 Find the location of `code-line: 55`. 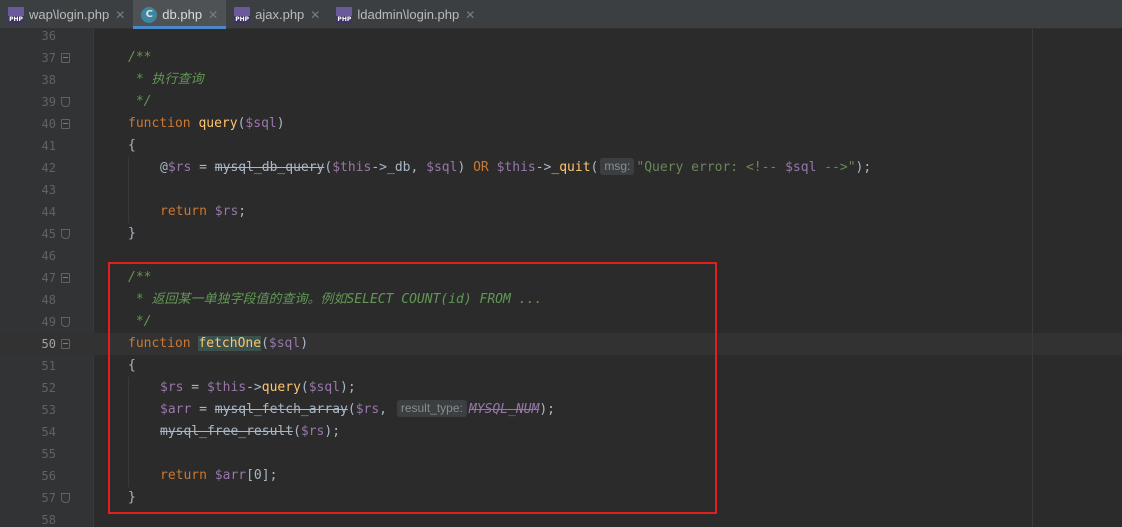

code-line: 55 is located at coordinates (561, 454).